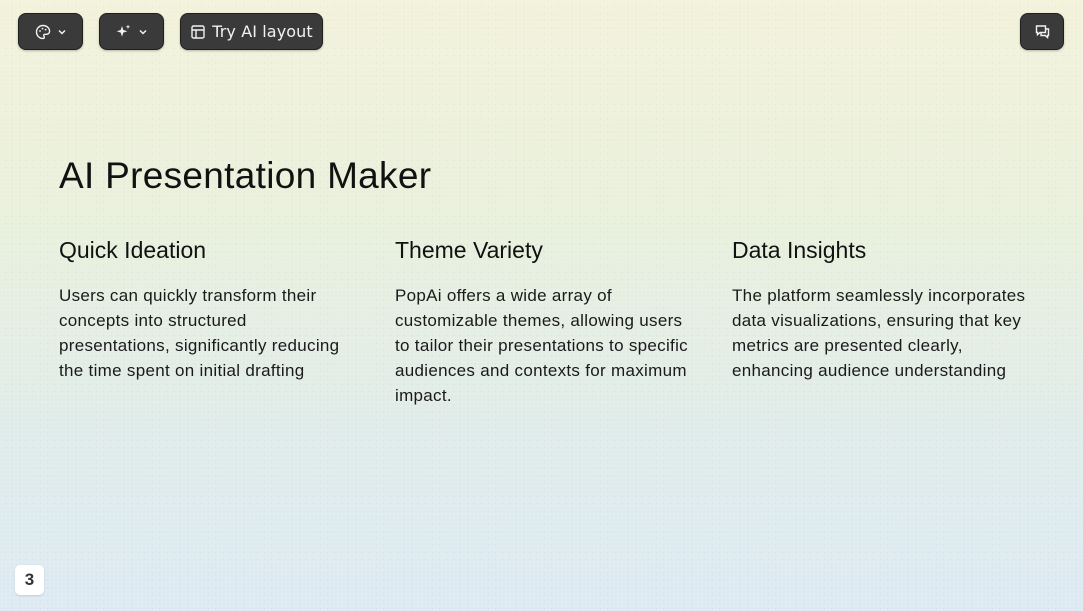  What do you see at coordinates (245, 175) in the screenshot?
I see `slide-title: AI Presentation Maker` at bounding box center [245, 175].